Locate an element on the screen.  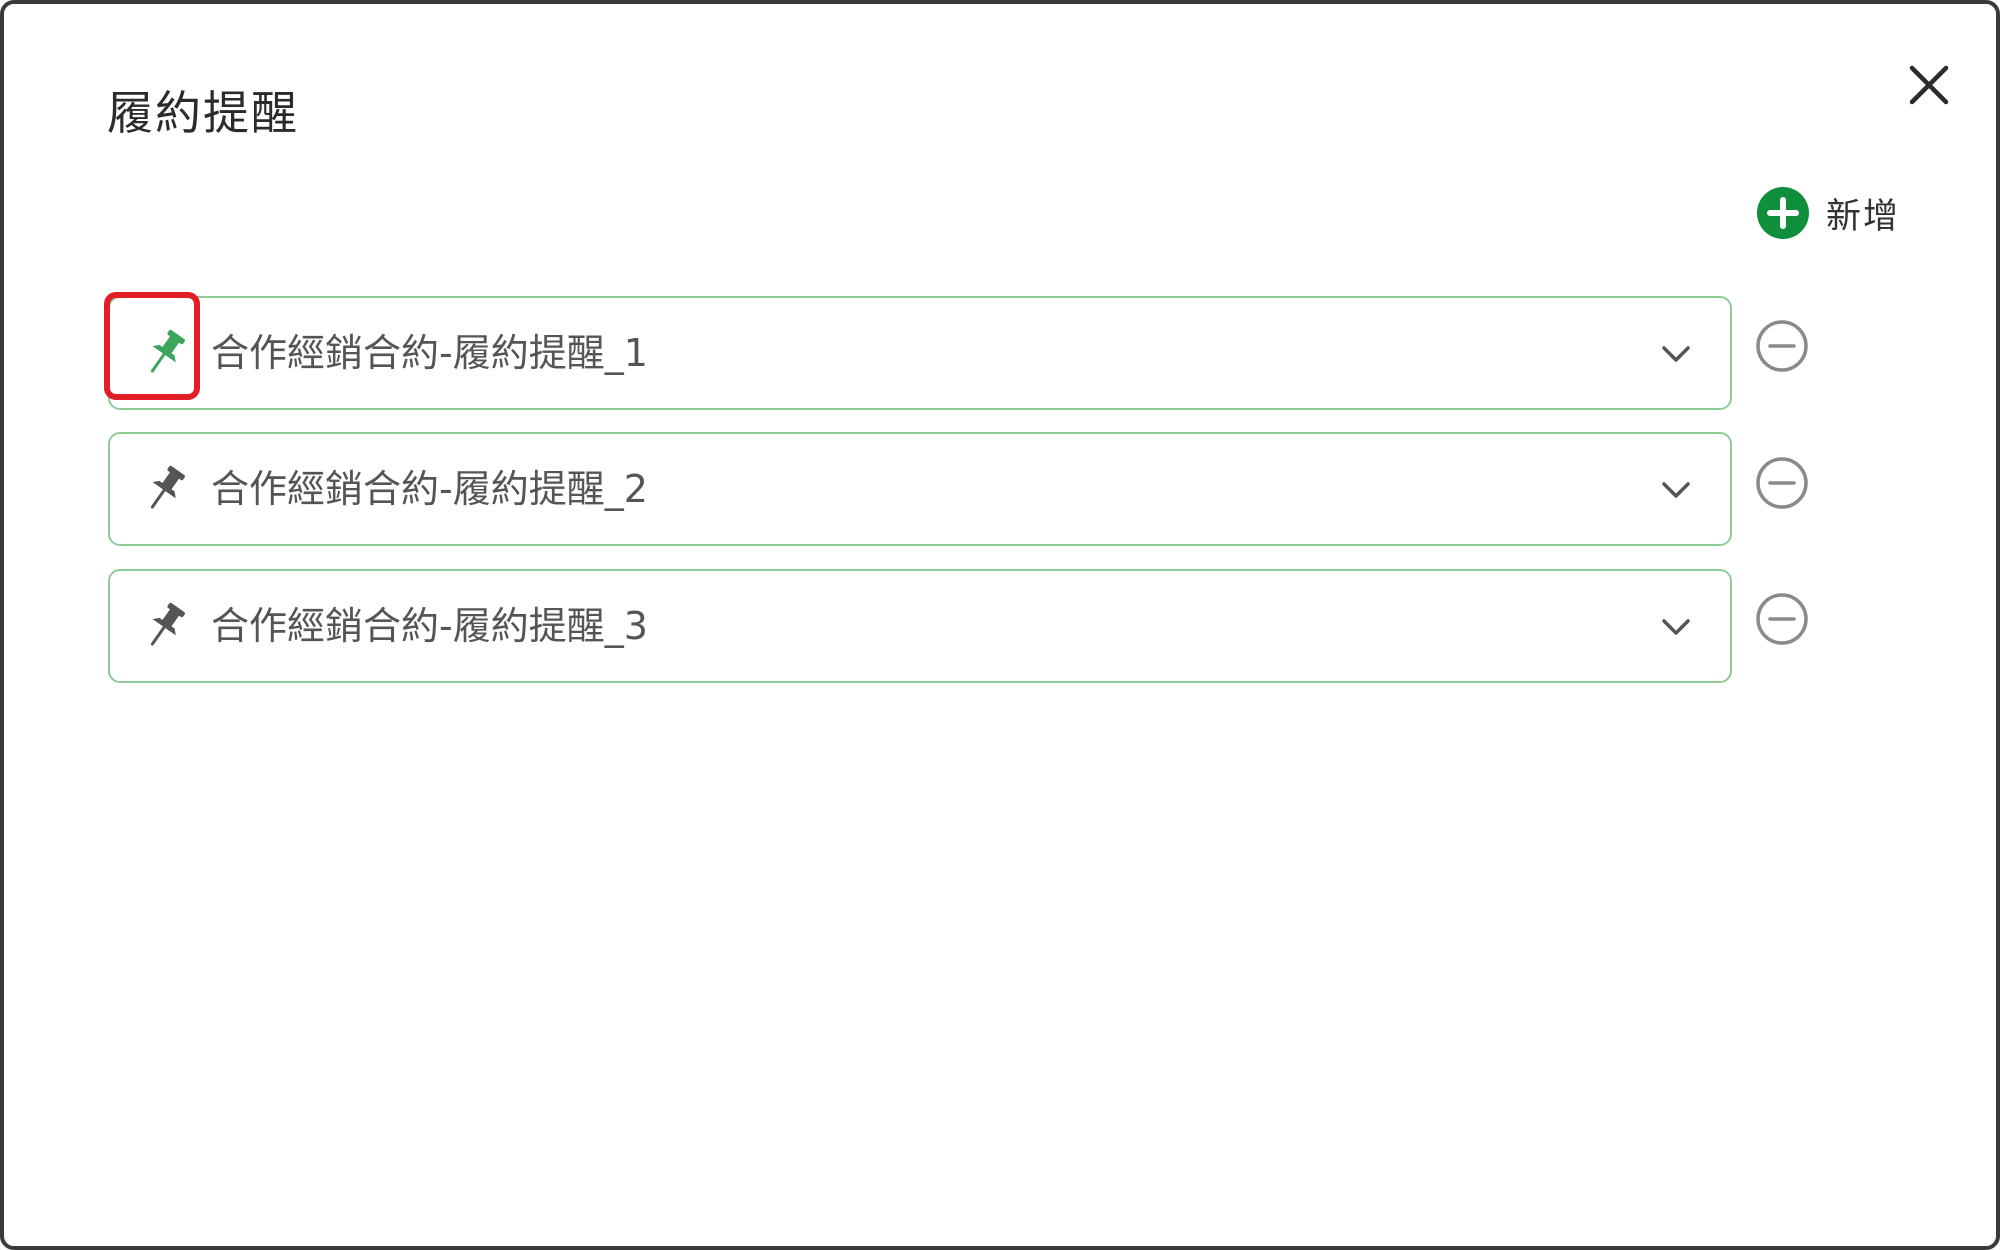
add-button: 新增 is located at coordinates (1828, 213).